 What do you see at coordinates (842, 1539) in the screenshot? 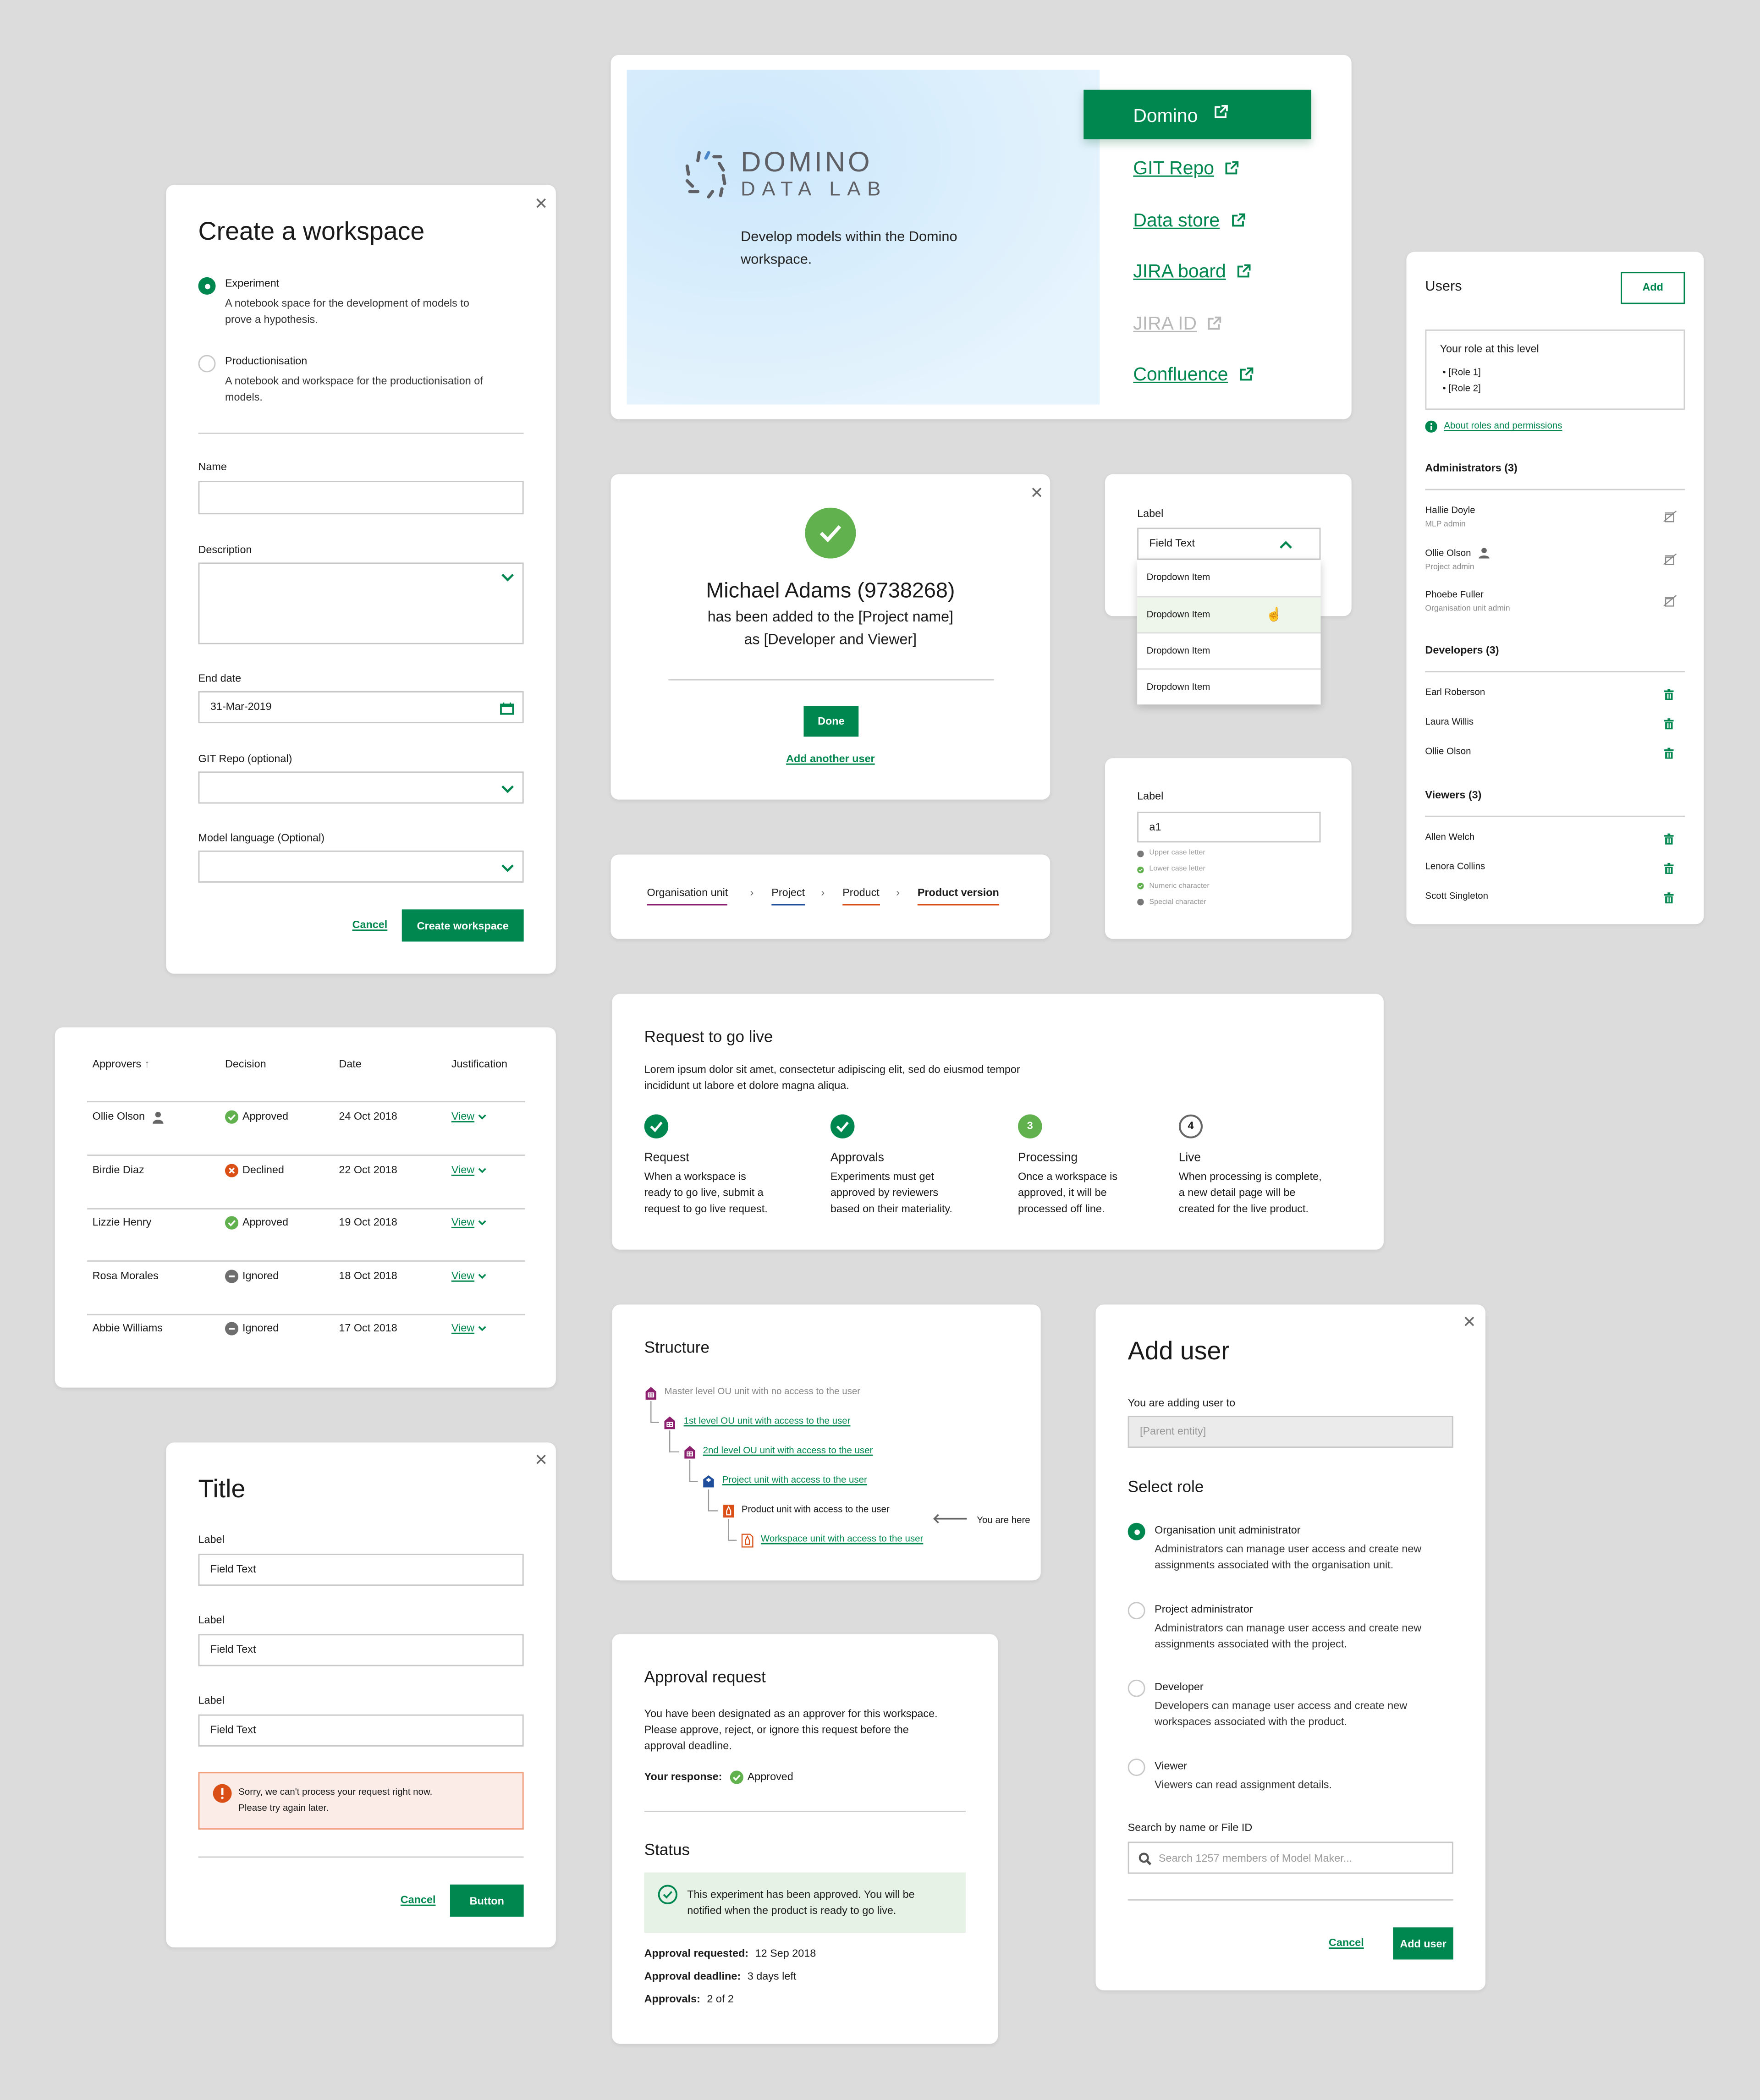
I see `structure-node: Workspace unit with access to the user` at bounding box center [842, 1539].